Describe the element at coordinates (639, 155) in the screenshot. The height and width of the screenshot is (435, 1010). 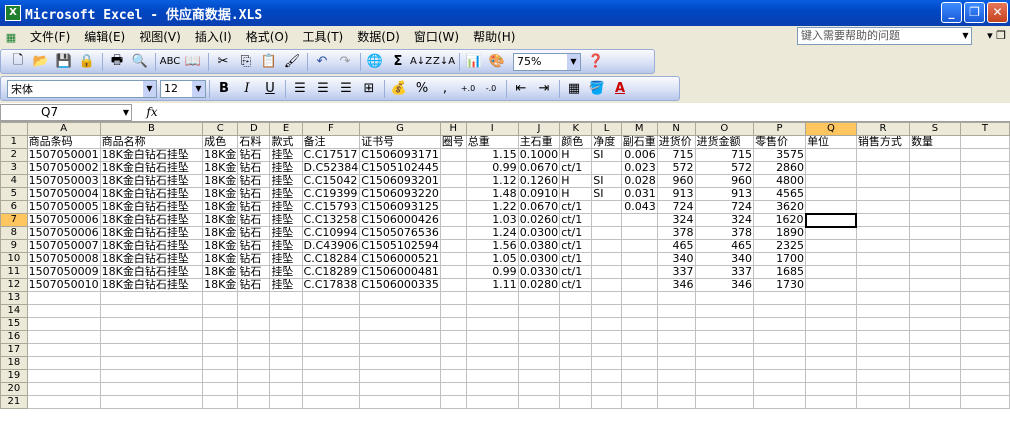
I see `cell: 0.006` at that location.